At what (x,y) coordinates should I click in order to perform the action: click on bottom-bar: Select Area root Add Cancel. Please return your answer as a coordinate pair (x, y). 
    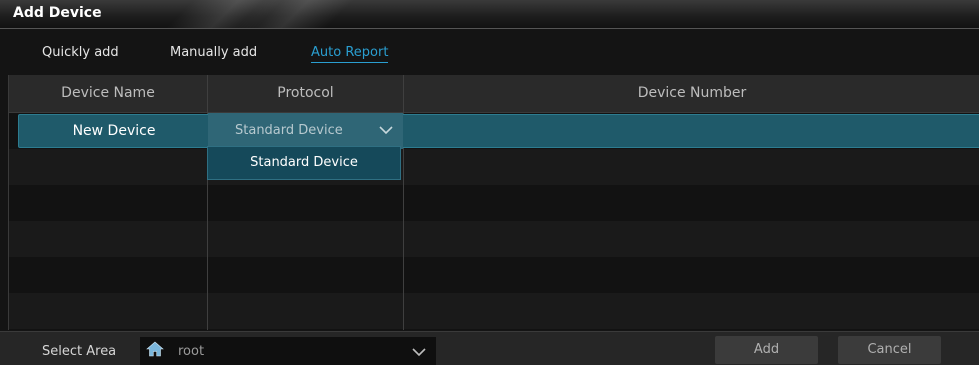
    Looking at the image, I should click on (489, 348).